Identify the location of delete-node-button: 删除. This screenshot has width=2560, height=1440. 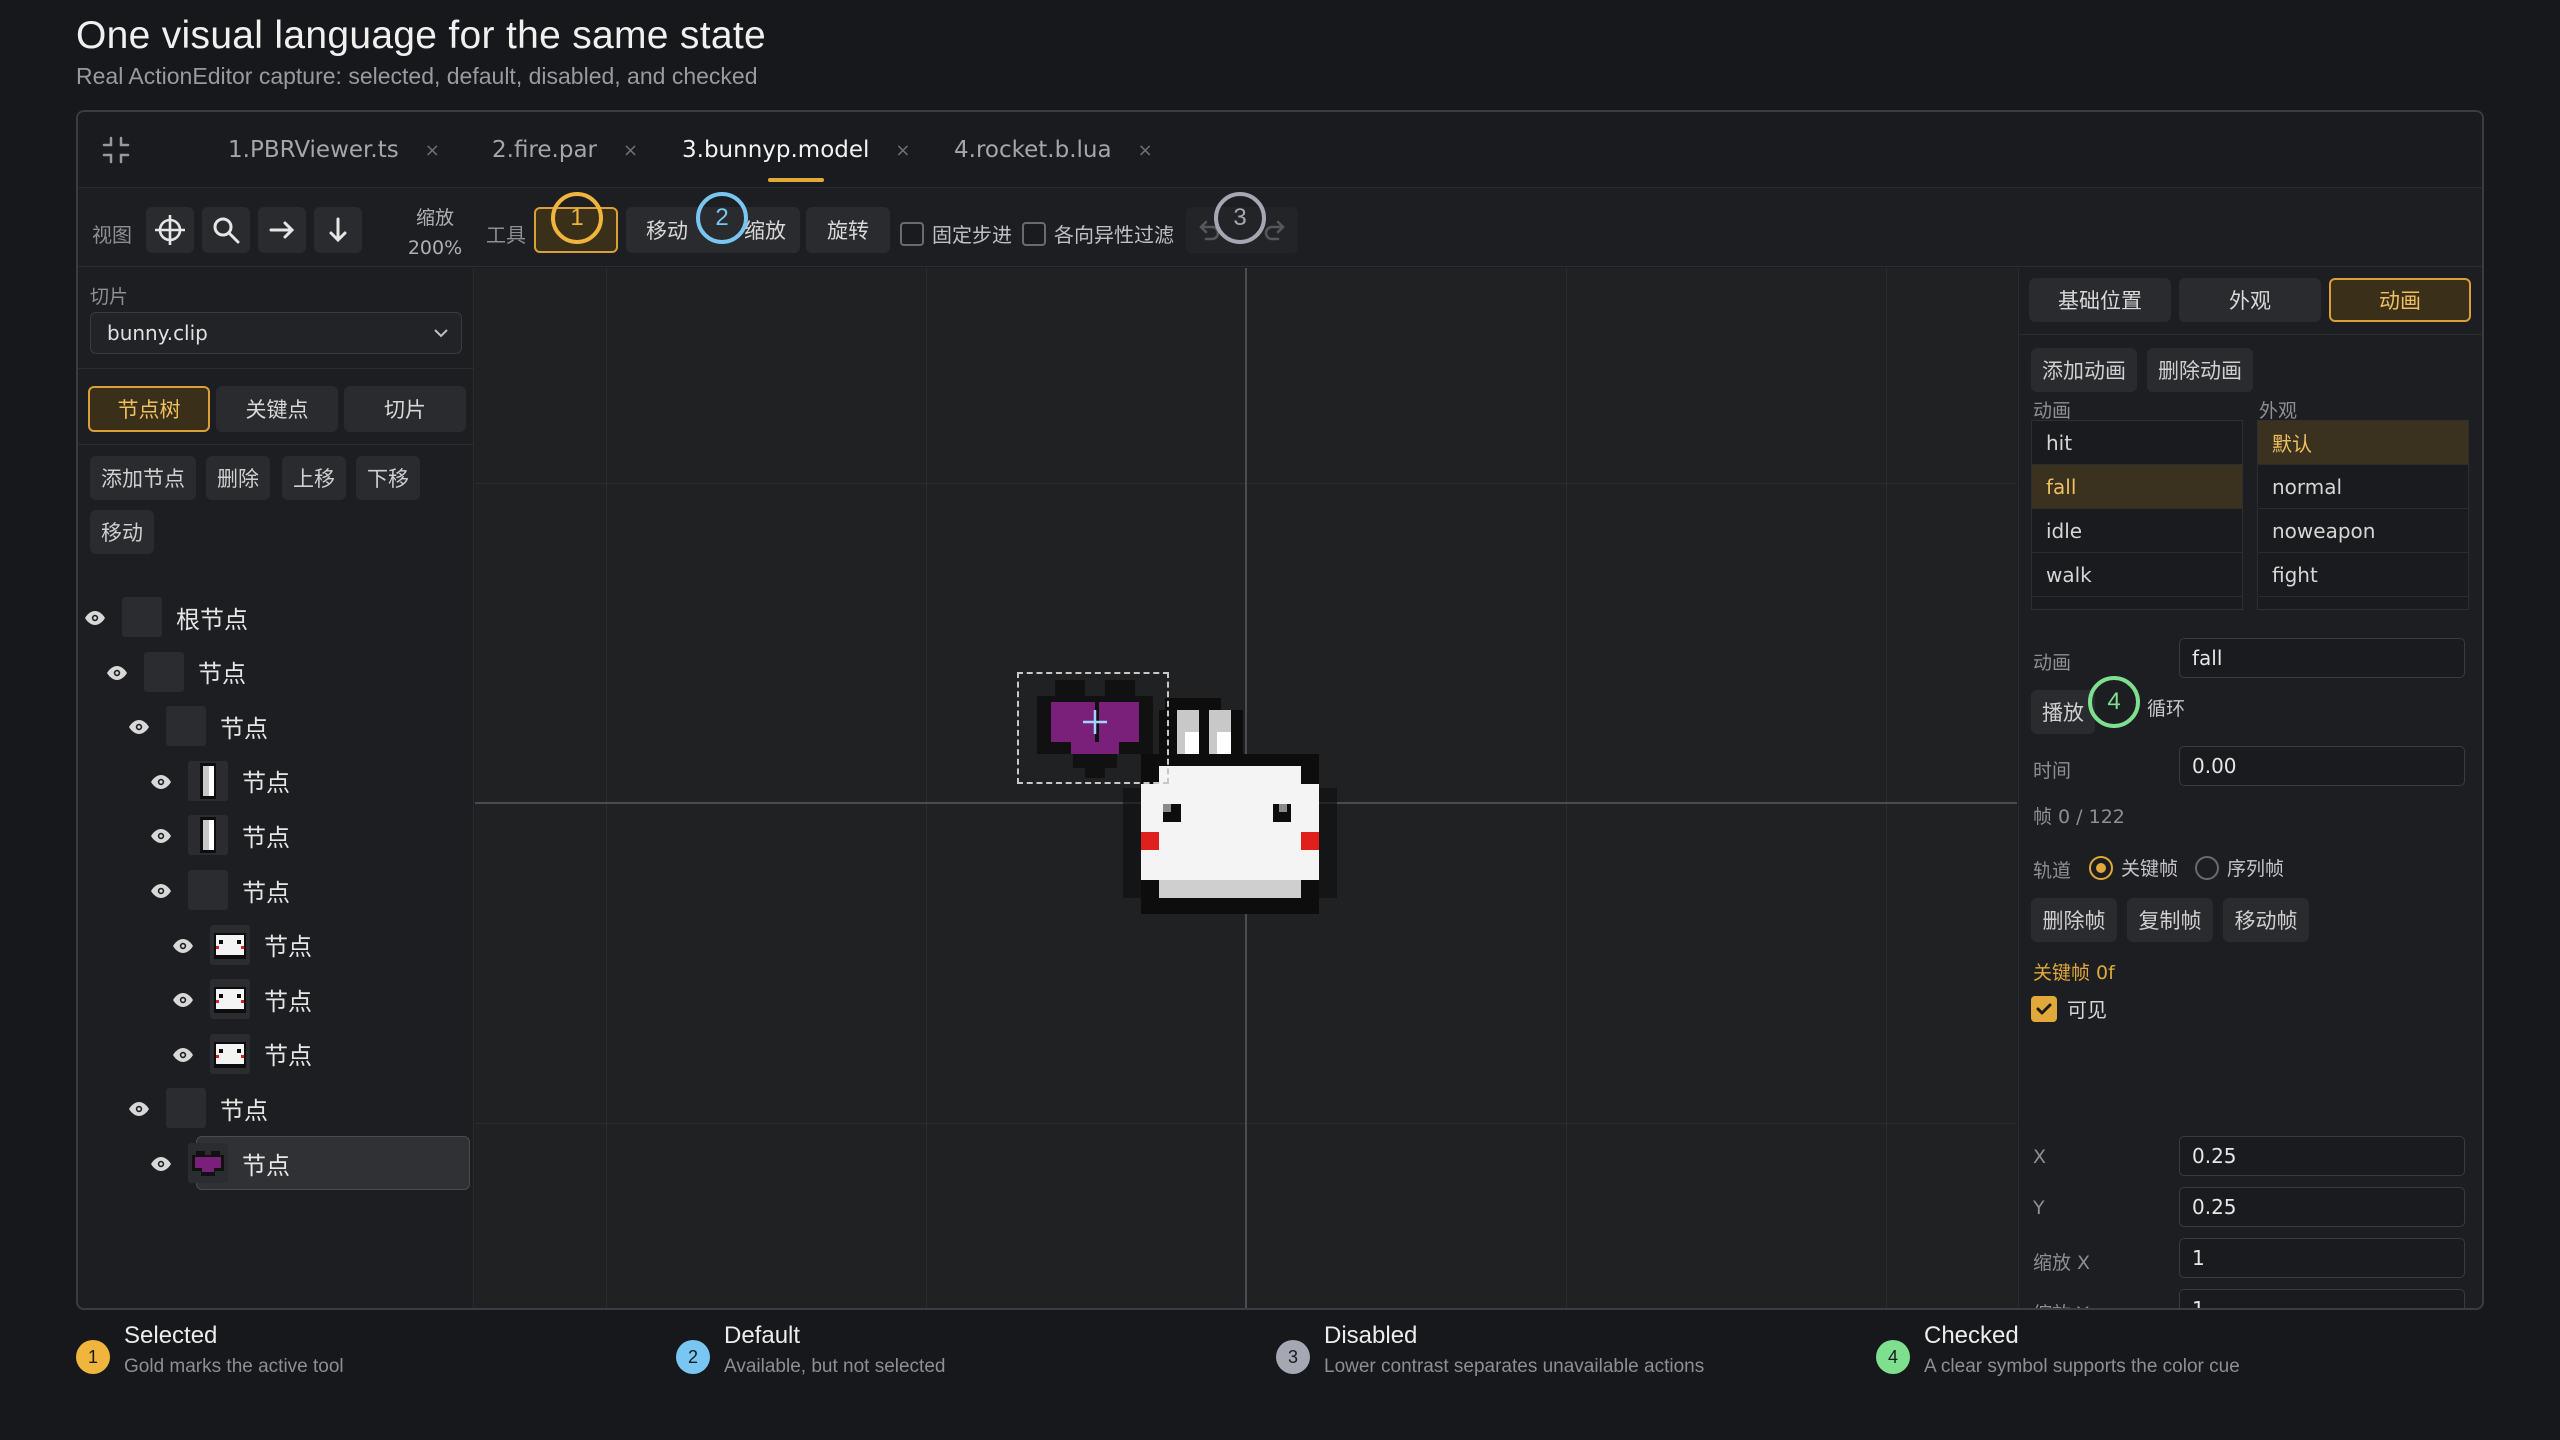
(238, 478).